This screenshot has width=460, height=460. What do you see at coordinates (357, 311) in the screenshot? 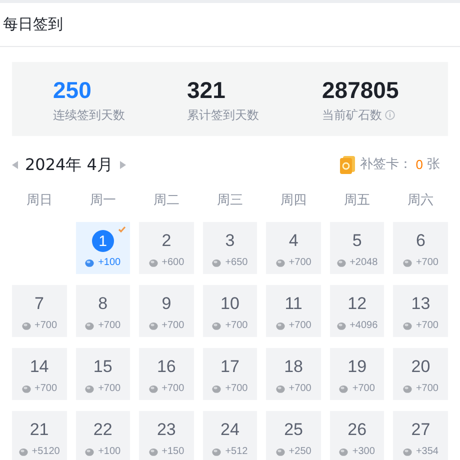
I see `day-cell: 12 +4096` at bounding box center [357, 311].